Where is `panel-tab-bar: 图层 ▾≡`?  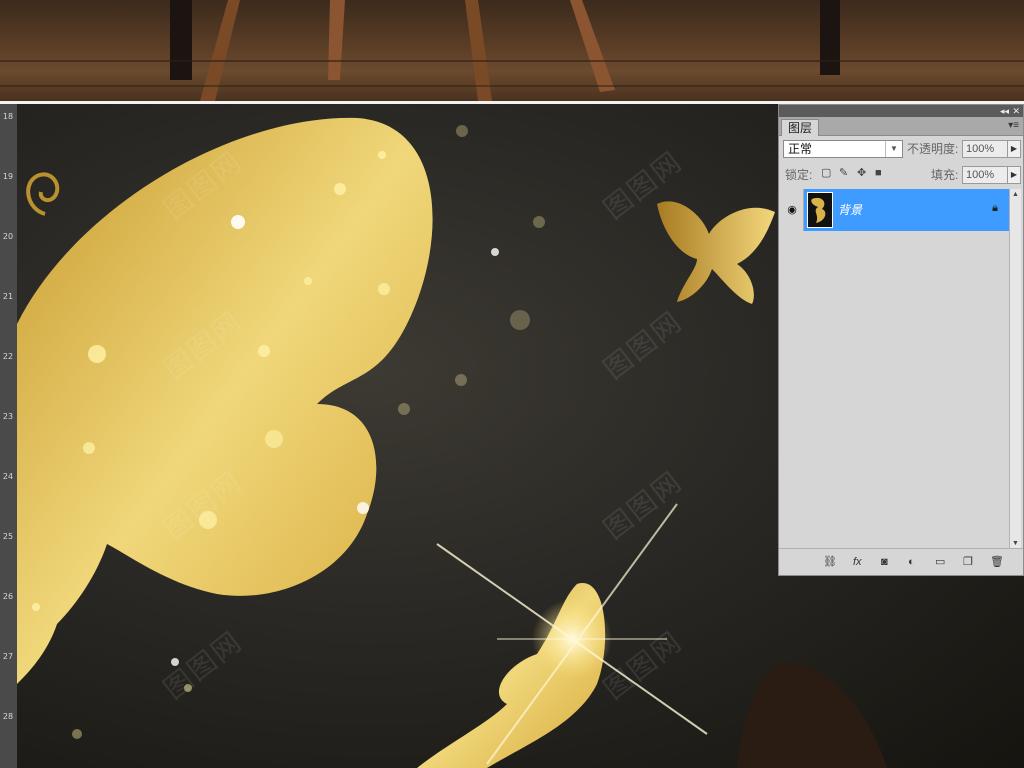
panel-tab-bar: 图层 ▾≡ is located at coordinates (901, 126).